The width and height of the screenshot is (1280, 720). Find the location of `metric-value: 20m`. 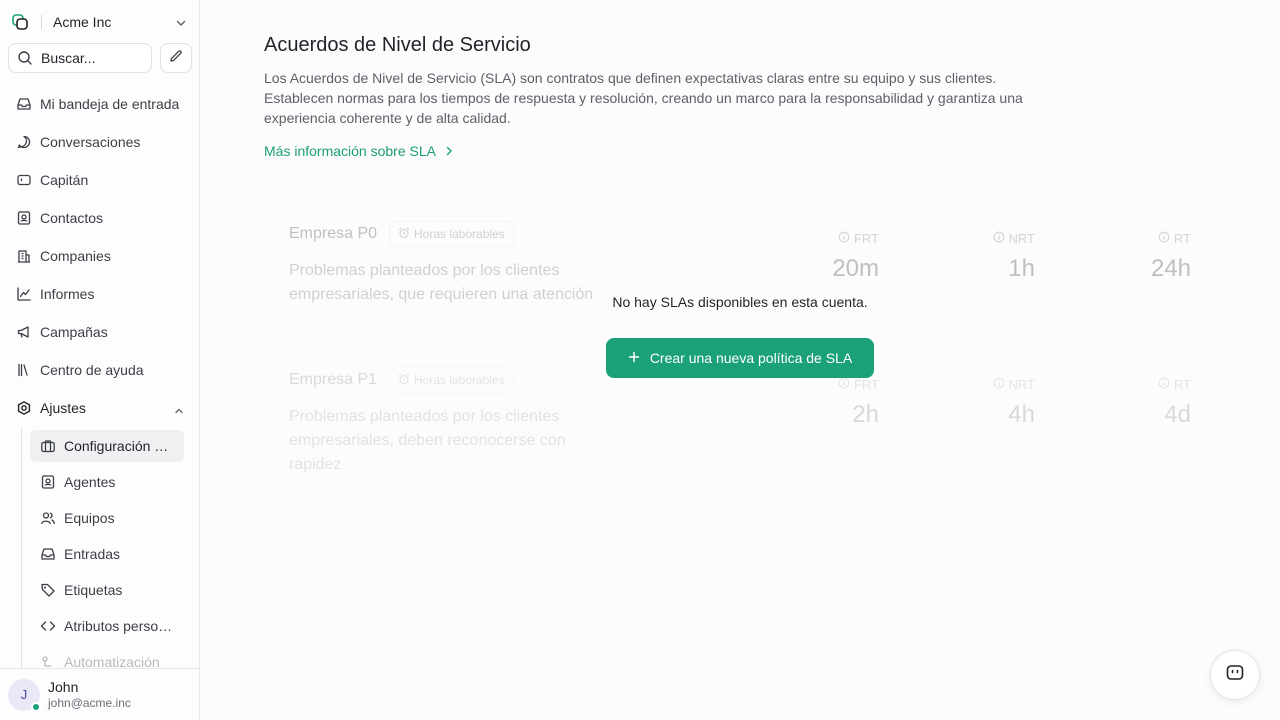

metric-value: 20m is located at coordinates (855, 268).